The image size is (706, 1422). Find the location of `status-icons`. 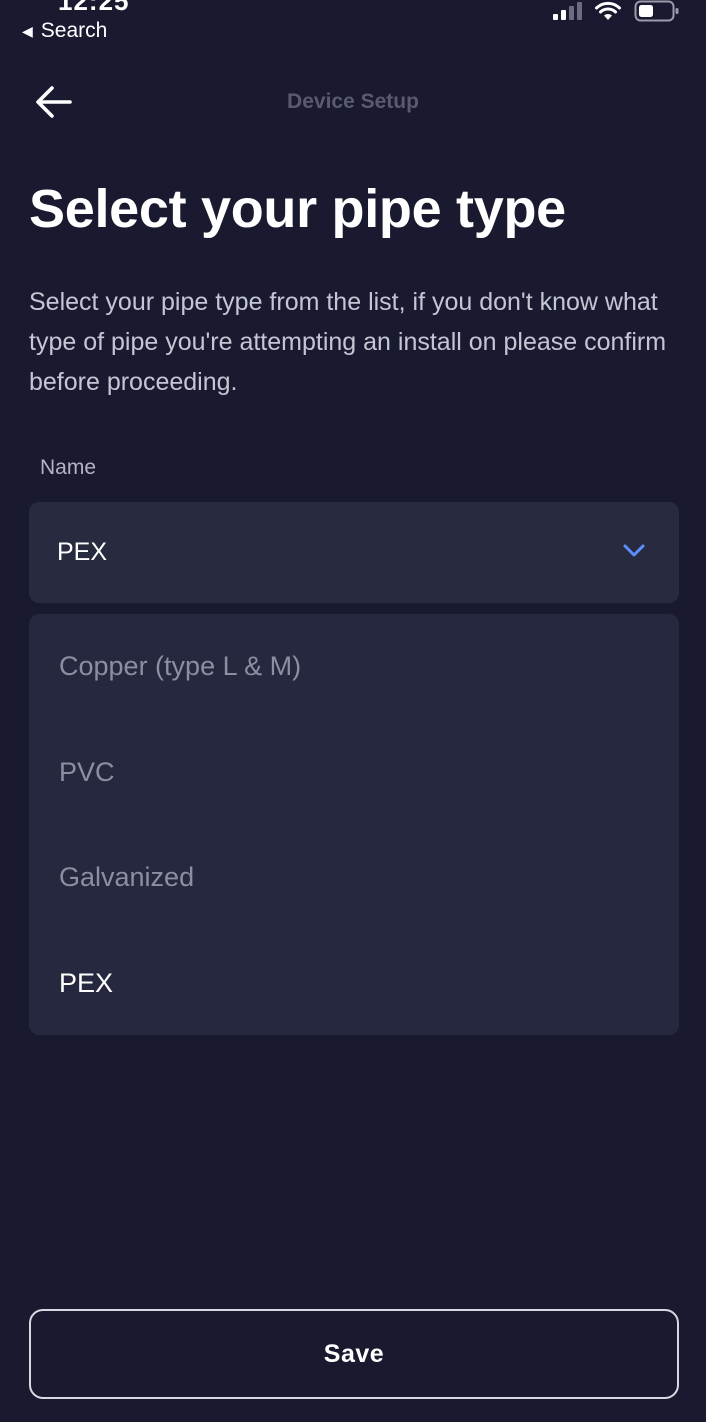

status-icons is located at coordinates (616, 11).